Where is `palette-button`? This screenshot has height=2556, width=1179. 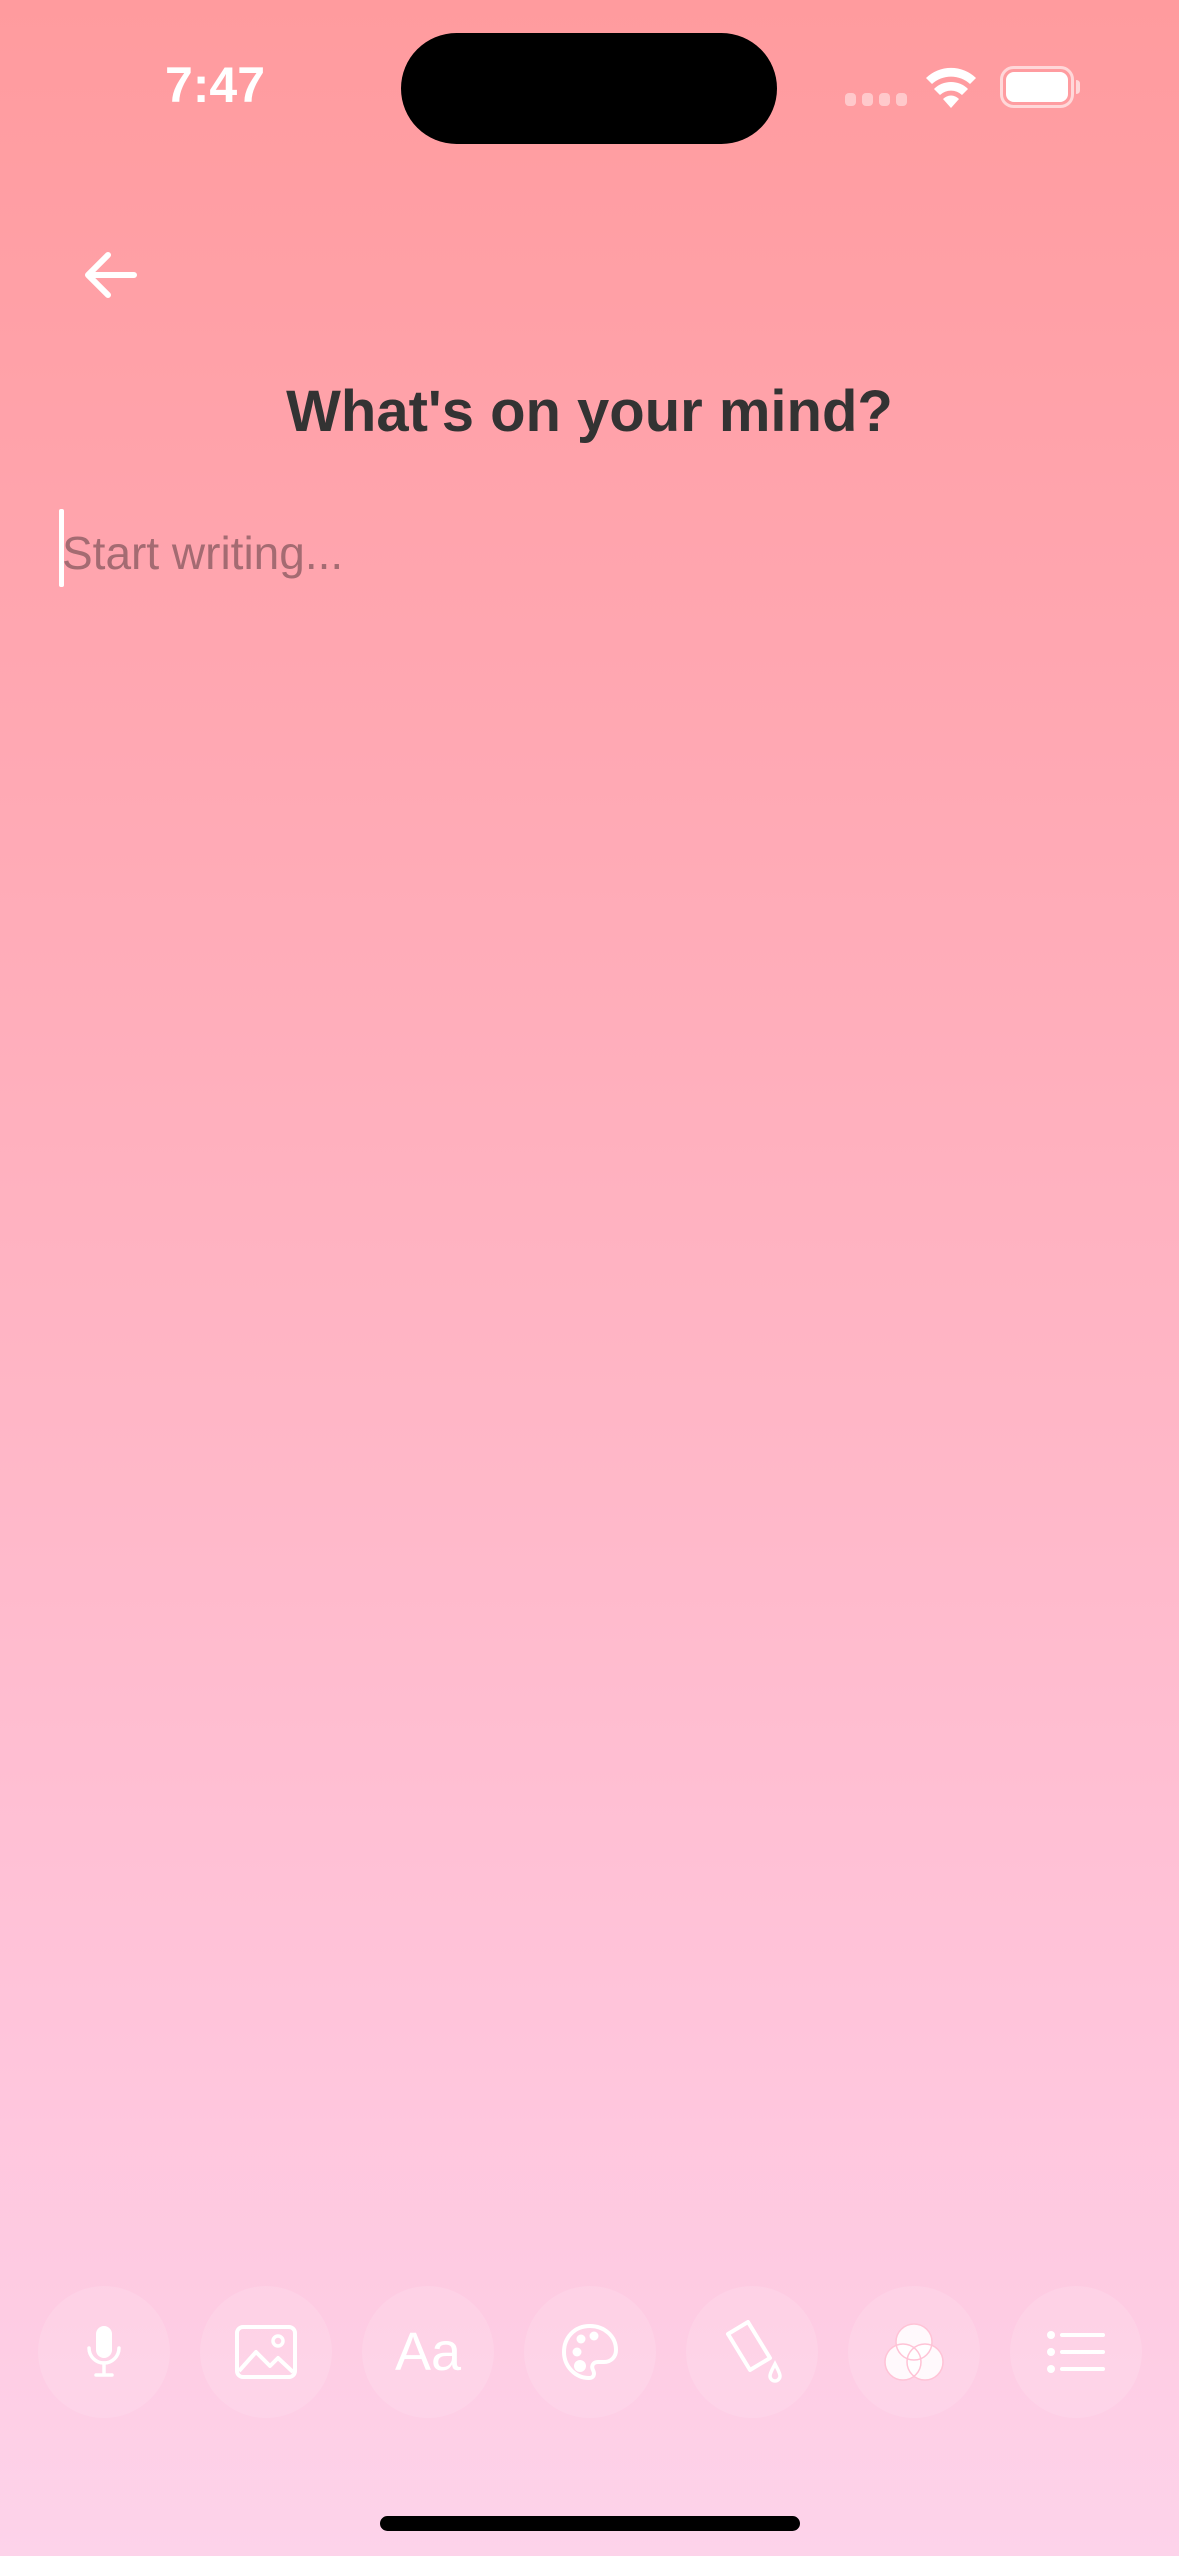
palette-button is located at coordinates (590, 2352).